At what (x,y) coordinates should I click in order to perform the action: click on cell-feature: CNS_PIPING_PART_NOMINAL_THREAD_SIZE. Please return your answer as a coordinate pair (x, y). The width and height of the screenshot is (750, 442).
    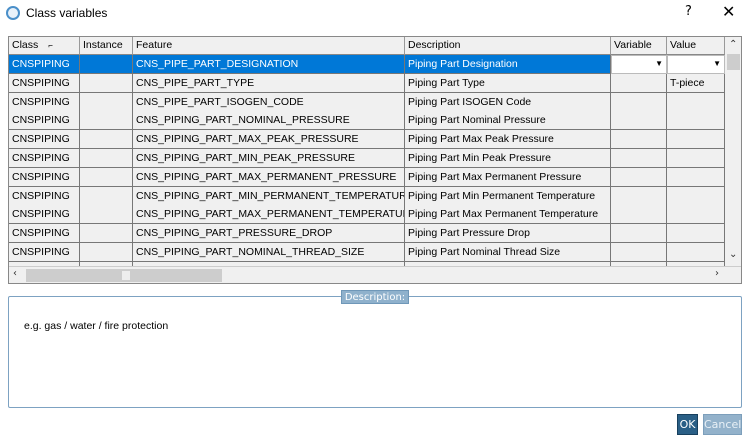
    Looking at the image, I should click on (269, 252).